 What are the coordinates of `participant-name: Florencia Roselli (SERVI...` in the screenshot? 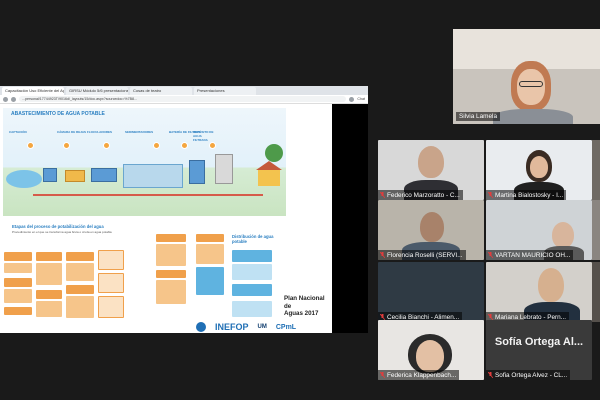 It's located at (425, 255).